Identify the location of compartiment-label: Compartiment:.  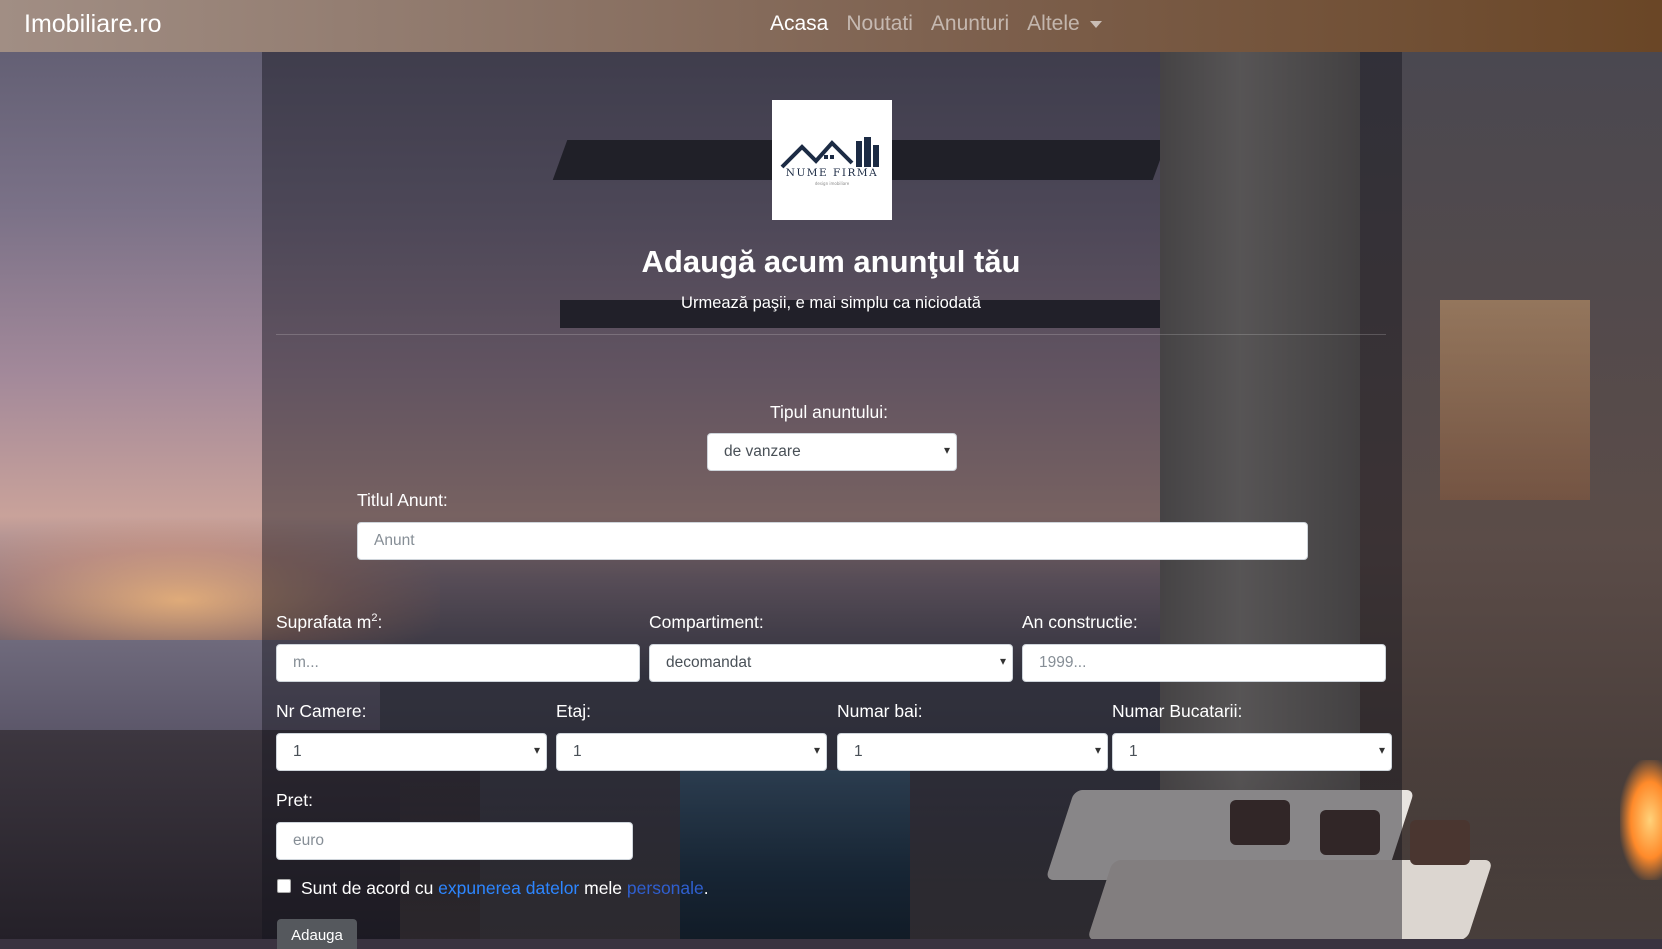
(706, 622).